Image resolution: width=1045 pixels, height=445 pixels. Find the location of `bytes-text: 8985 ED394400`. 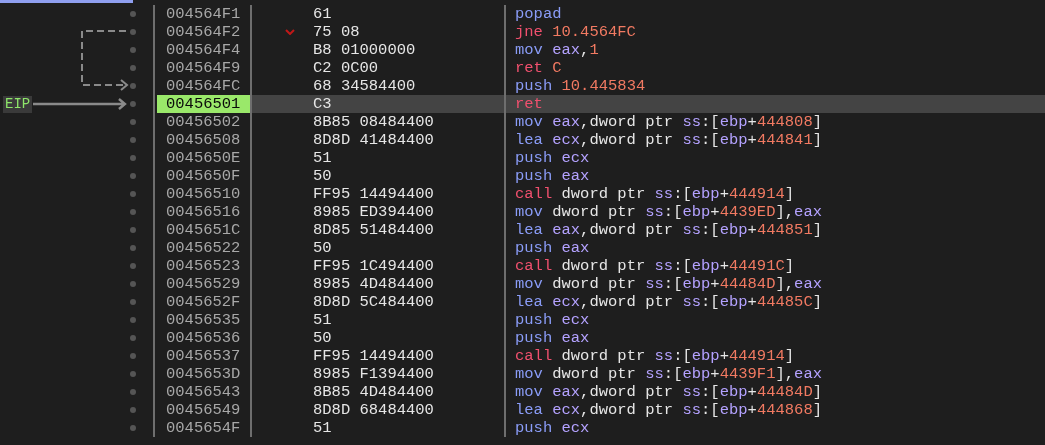

bytes-text: 8985 ED394400 is located at coordinates (373, 212).